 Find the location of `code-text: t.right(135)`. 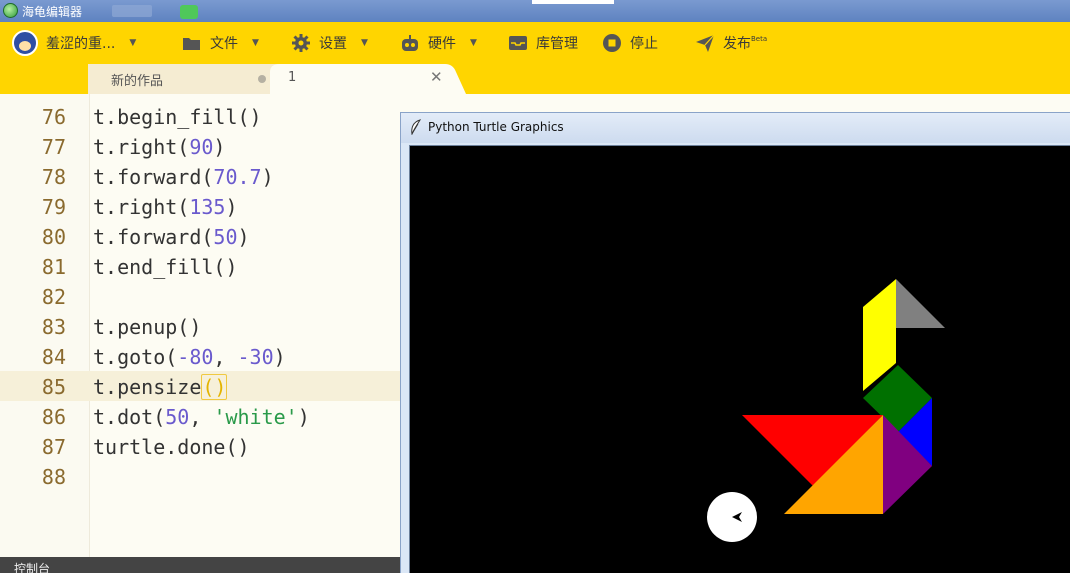

code-text: t.right(135) is located at coordinates (165, 207).